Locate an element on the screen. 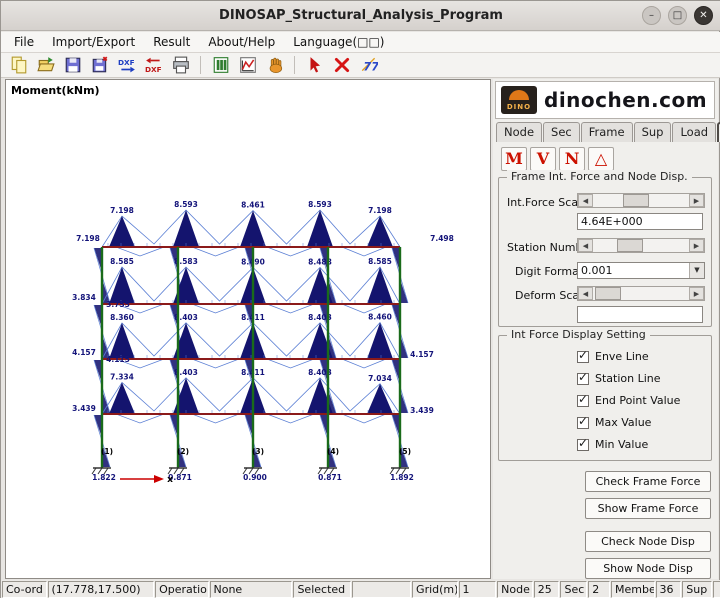 The height and width of the screenshot is (598, 720). import-dxf-button: DXF is located at coordinates (153, 65).